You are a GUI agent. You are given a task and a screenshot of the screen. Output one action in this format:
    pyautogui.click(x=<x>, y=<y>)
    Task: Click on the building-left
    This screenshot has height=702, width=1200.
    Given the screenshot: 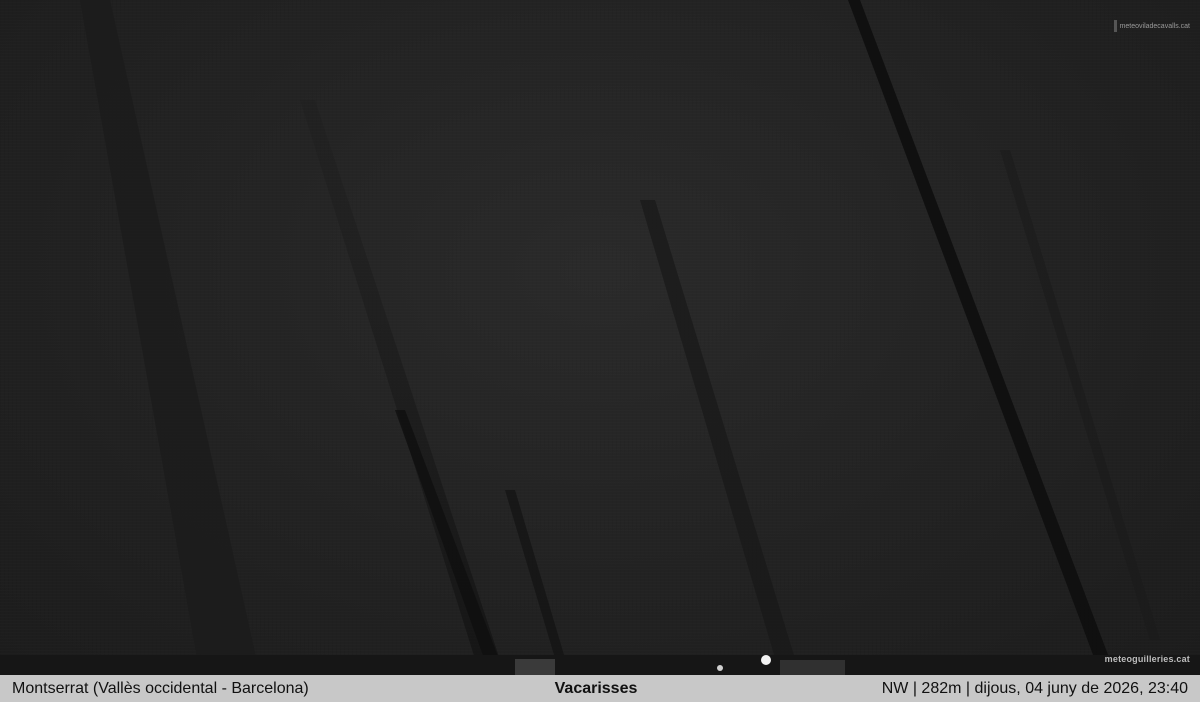 What is the action you would take?
    pyautogui.click(x=535, y=667)
    